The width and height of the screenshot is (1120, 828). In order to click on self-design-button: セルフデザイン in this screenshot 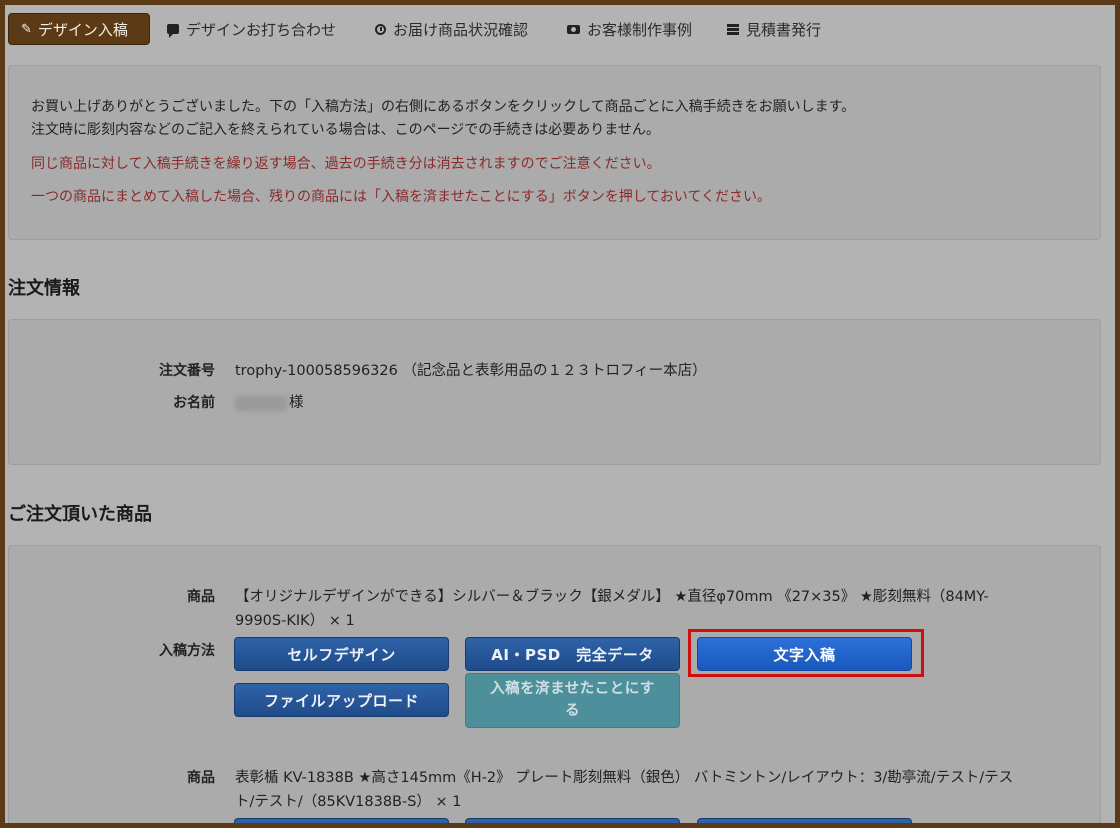, I will do `click(341, 654)`.